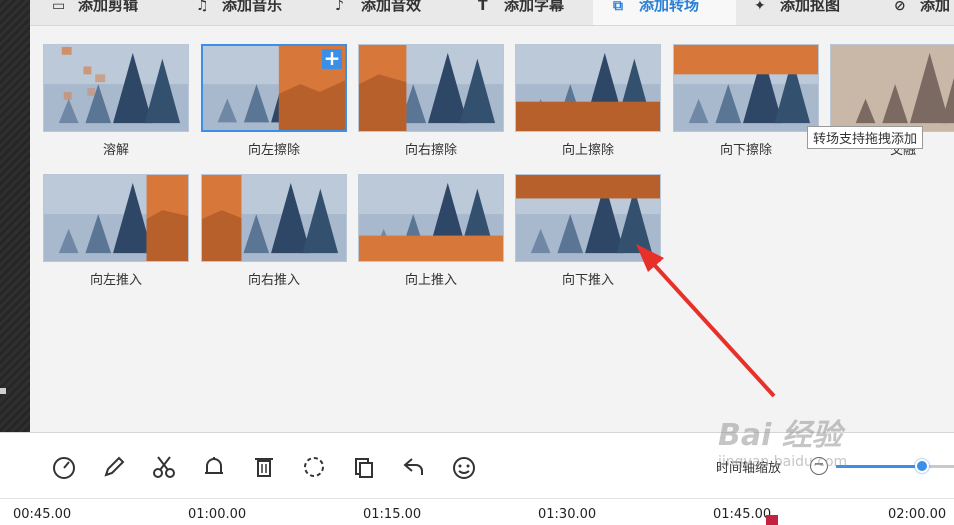 The width and height of the screenshot is (954, 525). Describe the element at coordinates (217, 514) in the screenshot. I see `timeline-tick-label: 01:00.00` at that location.